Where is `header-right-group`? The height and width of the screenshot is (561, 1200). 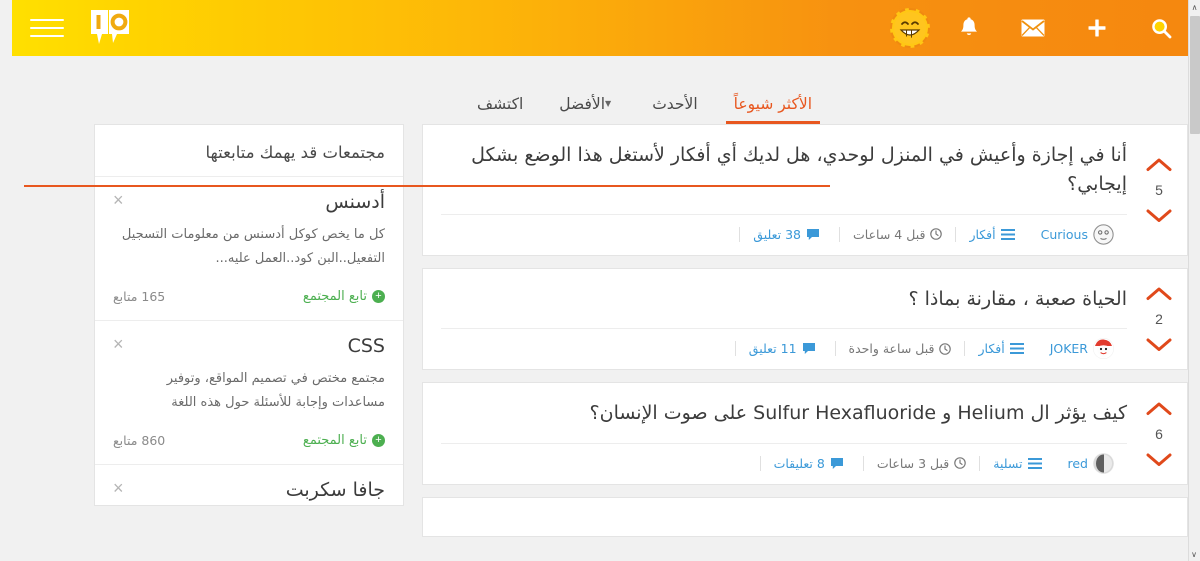
header-right-group is located at coordinates (81, 28).